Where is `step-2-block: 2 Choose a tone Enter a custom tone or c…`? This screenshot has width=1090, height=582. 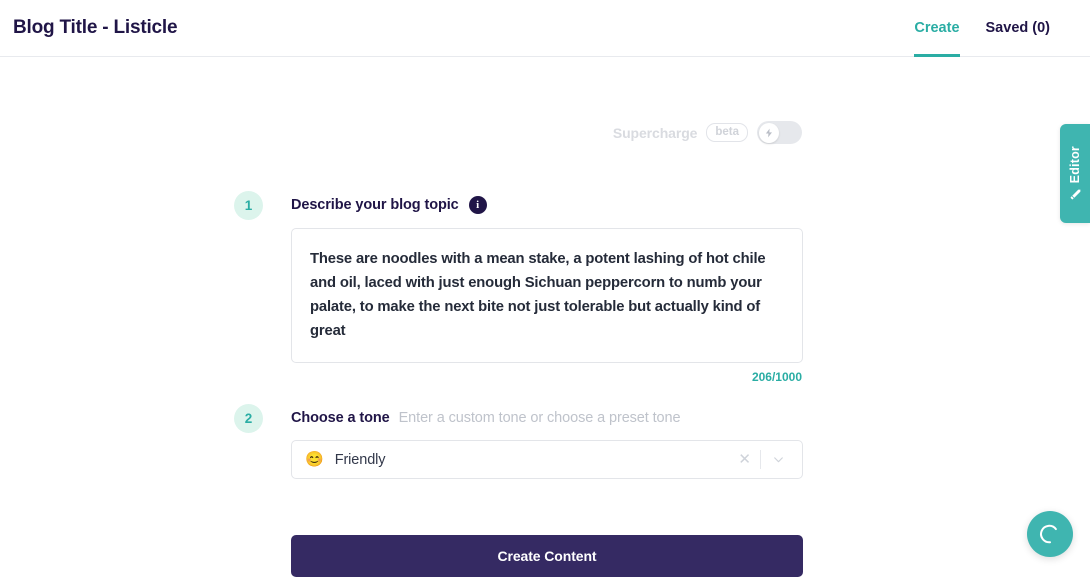
step-2-block: 2 Choose a tone Enter a custom tone or c… is located at coordinates (518, 441).